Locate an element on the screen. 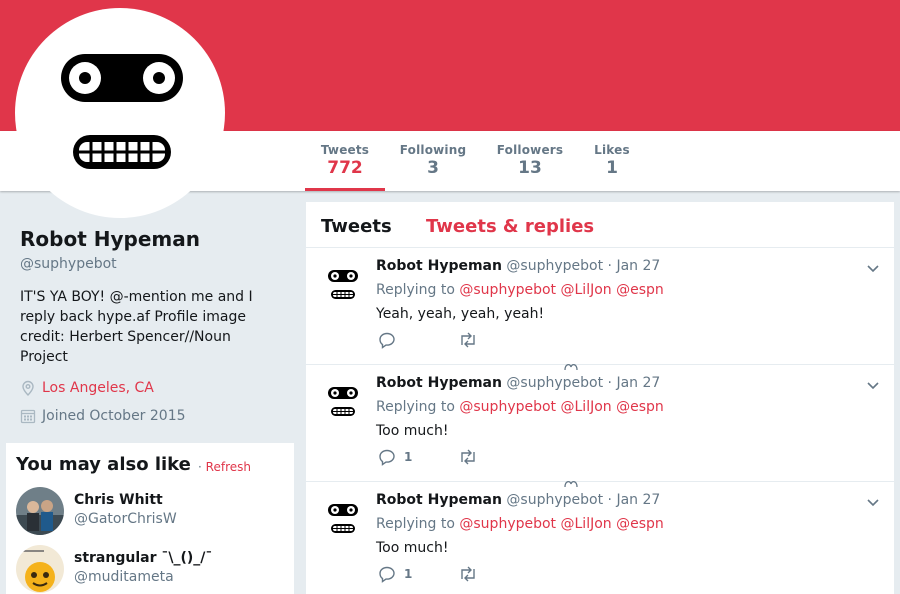 The width and height of the screenshot is (900, 594). tab-tweets-and-replies: Tweets & replies is located at coordinates (510, 226).